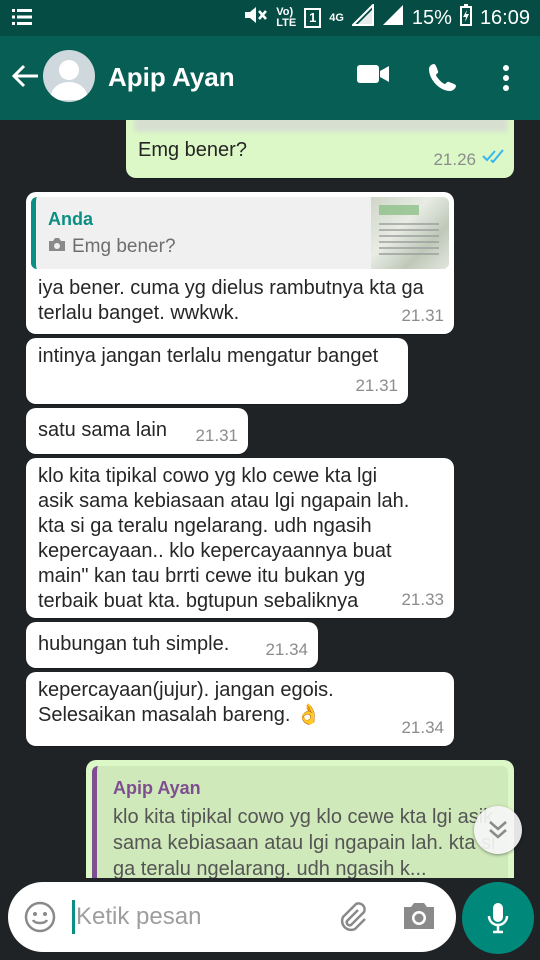  What do you see at coordinates (208, 356) in the screenshot?
I see `message-text: intinya jangan terlalu mengatur banget` at bounding box center [208, 356].